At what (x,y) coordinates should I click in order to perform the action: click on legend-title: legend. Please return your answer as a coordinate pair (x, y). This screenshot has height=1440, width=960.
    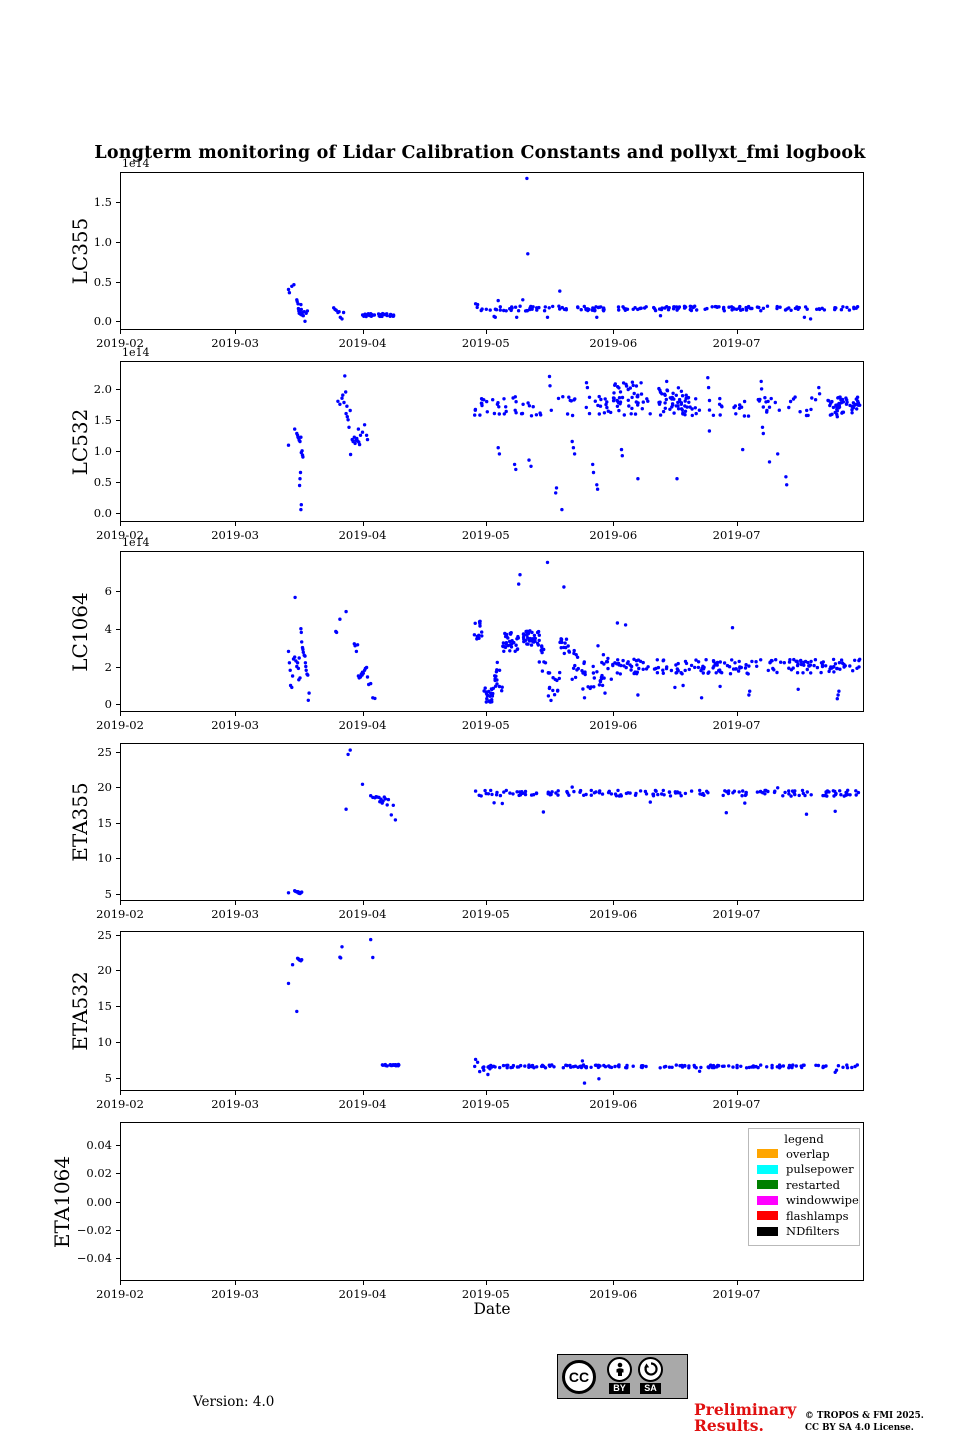
    Looking at the image, I should click on (804, 1139).